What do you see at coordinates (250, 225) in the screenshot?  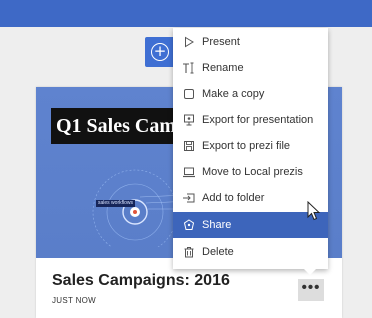 I see `menu-item-share: Share` at bounding box center [250, 225].